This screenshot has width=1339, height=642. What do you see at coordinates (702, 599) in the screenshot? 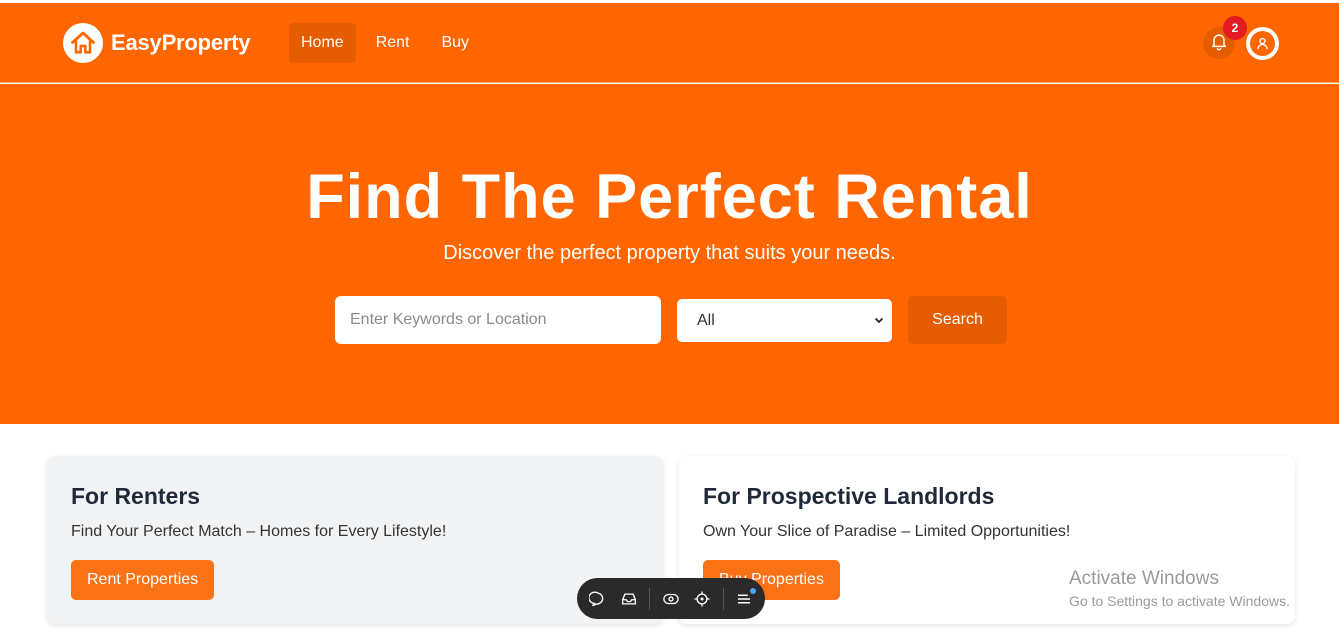
I see `target-icon` at bounding box center [702, 599].